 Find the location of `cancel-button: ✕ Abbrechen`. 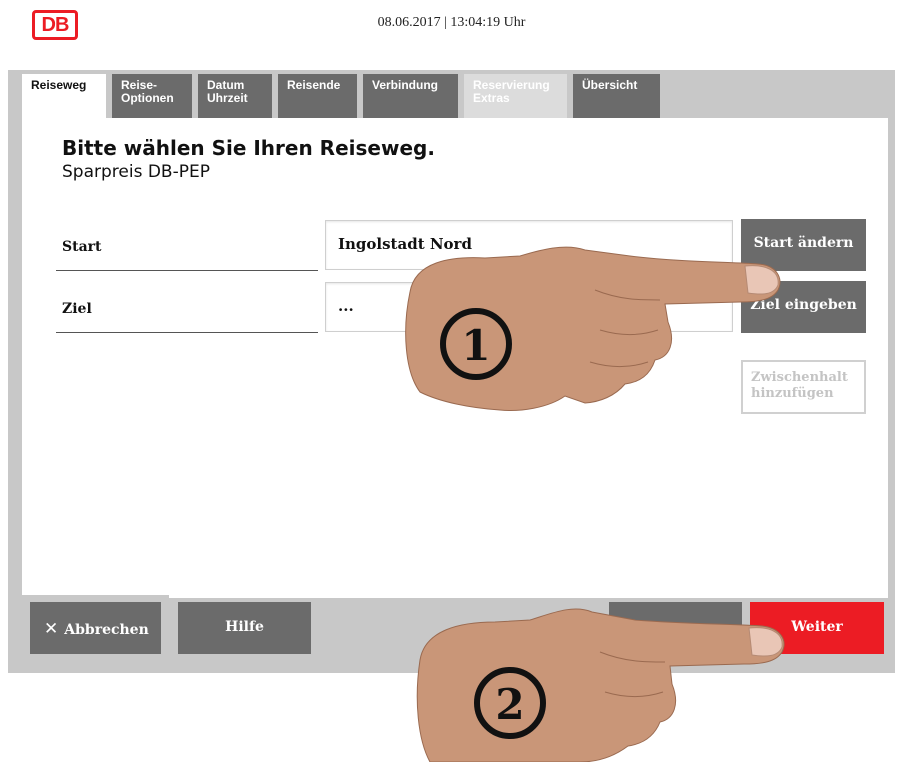

cancel-button: ✕ Abbrechen is located at coordinates (95, 628).